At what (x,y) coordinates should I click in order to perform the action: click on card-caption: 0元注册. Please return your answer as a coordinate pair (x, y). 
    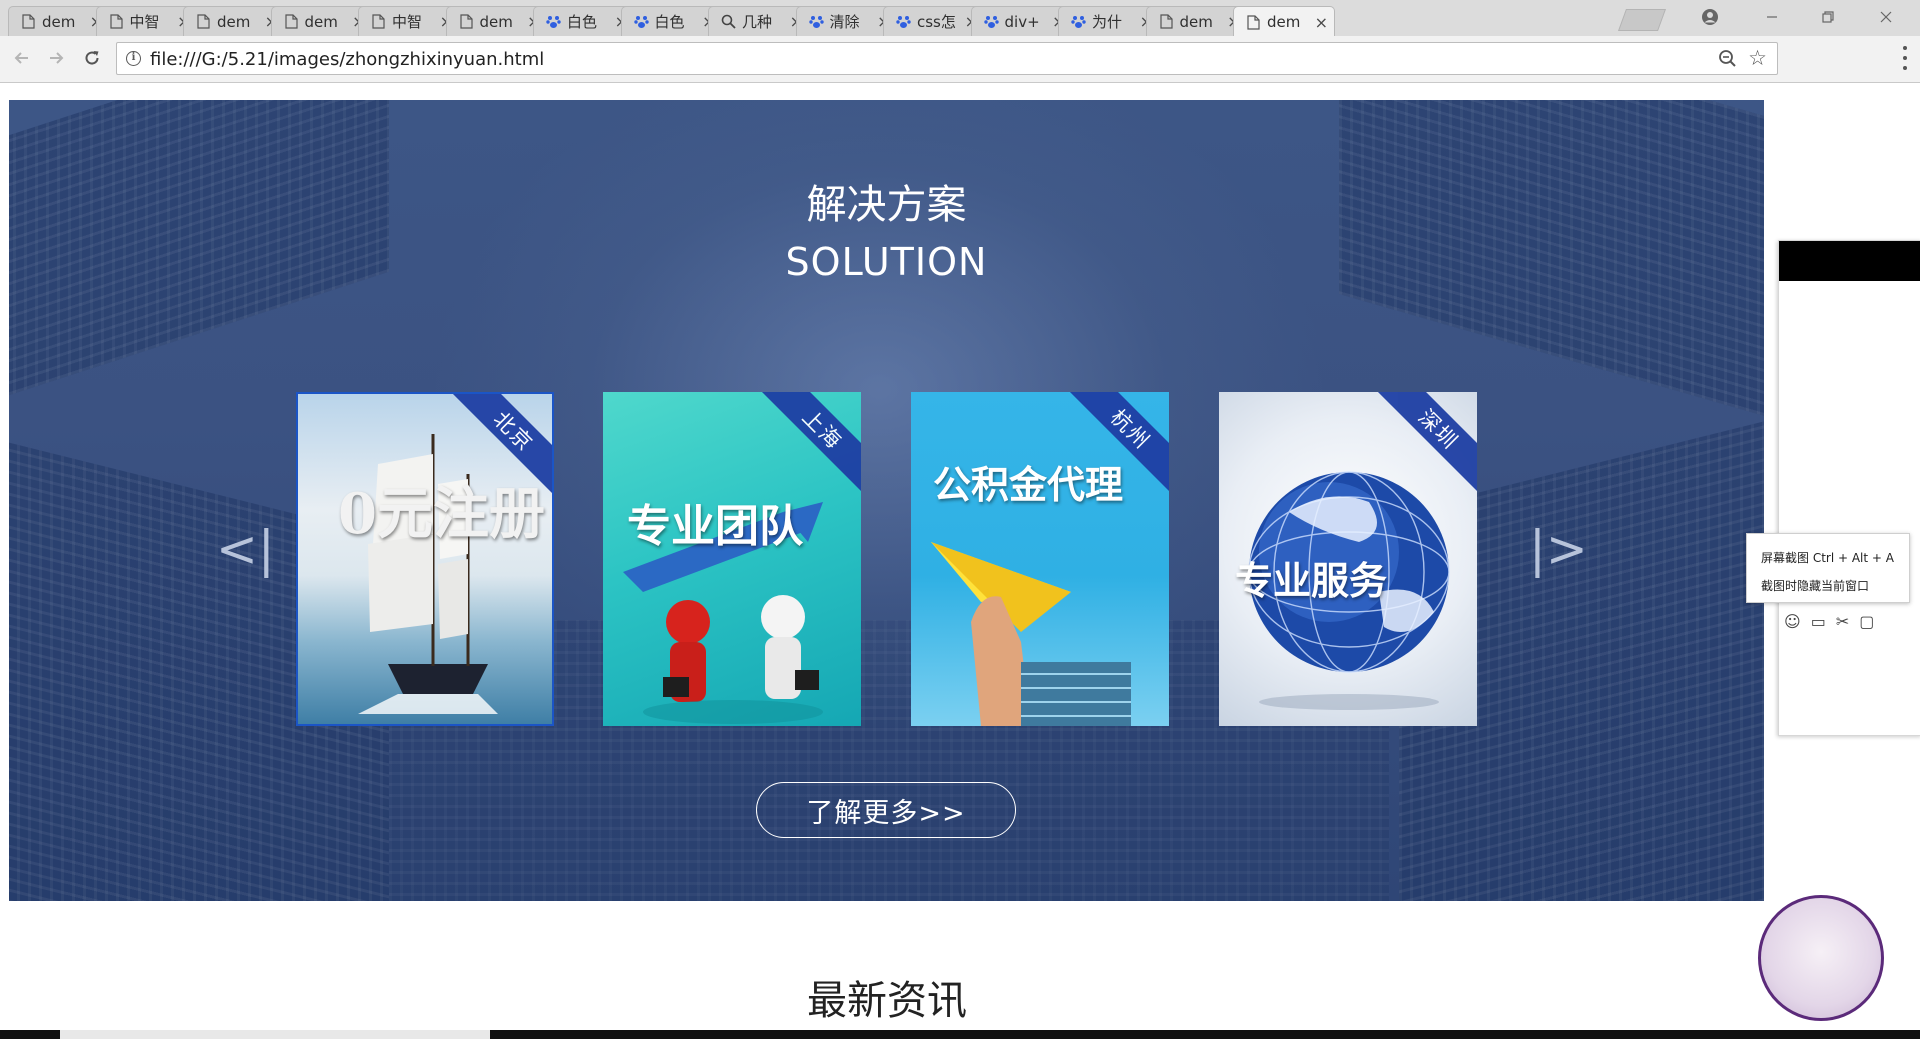
    Looking at the image, I should click on (441, 514).